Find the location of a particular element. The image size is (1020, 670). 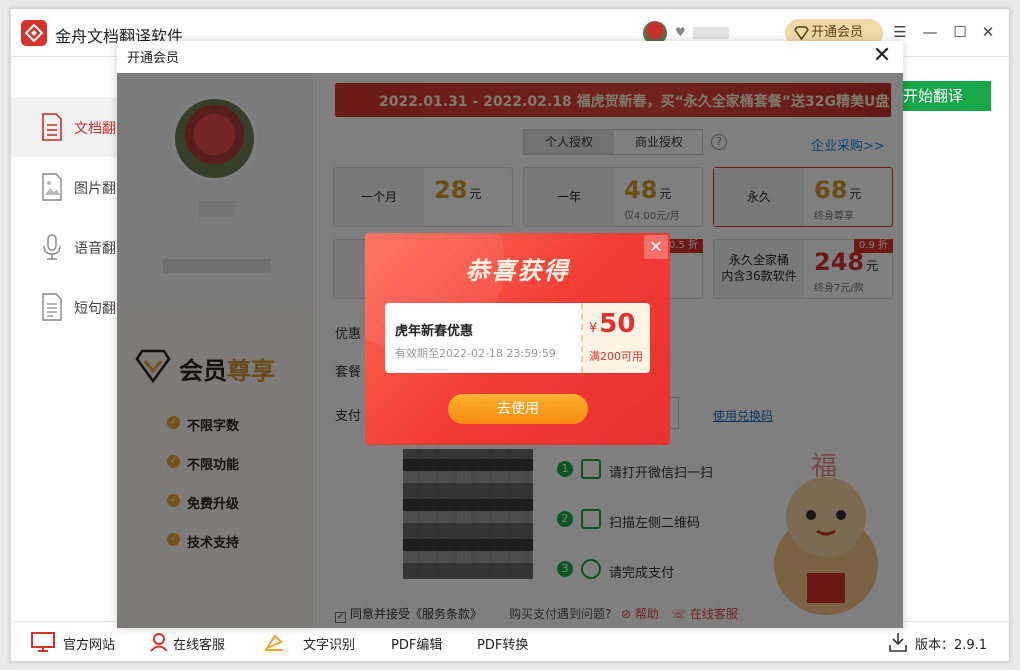

customer-service-link: 在线客服 is located at coordinates (199, 643).